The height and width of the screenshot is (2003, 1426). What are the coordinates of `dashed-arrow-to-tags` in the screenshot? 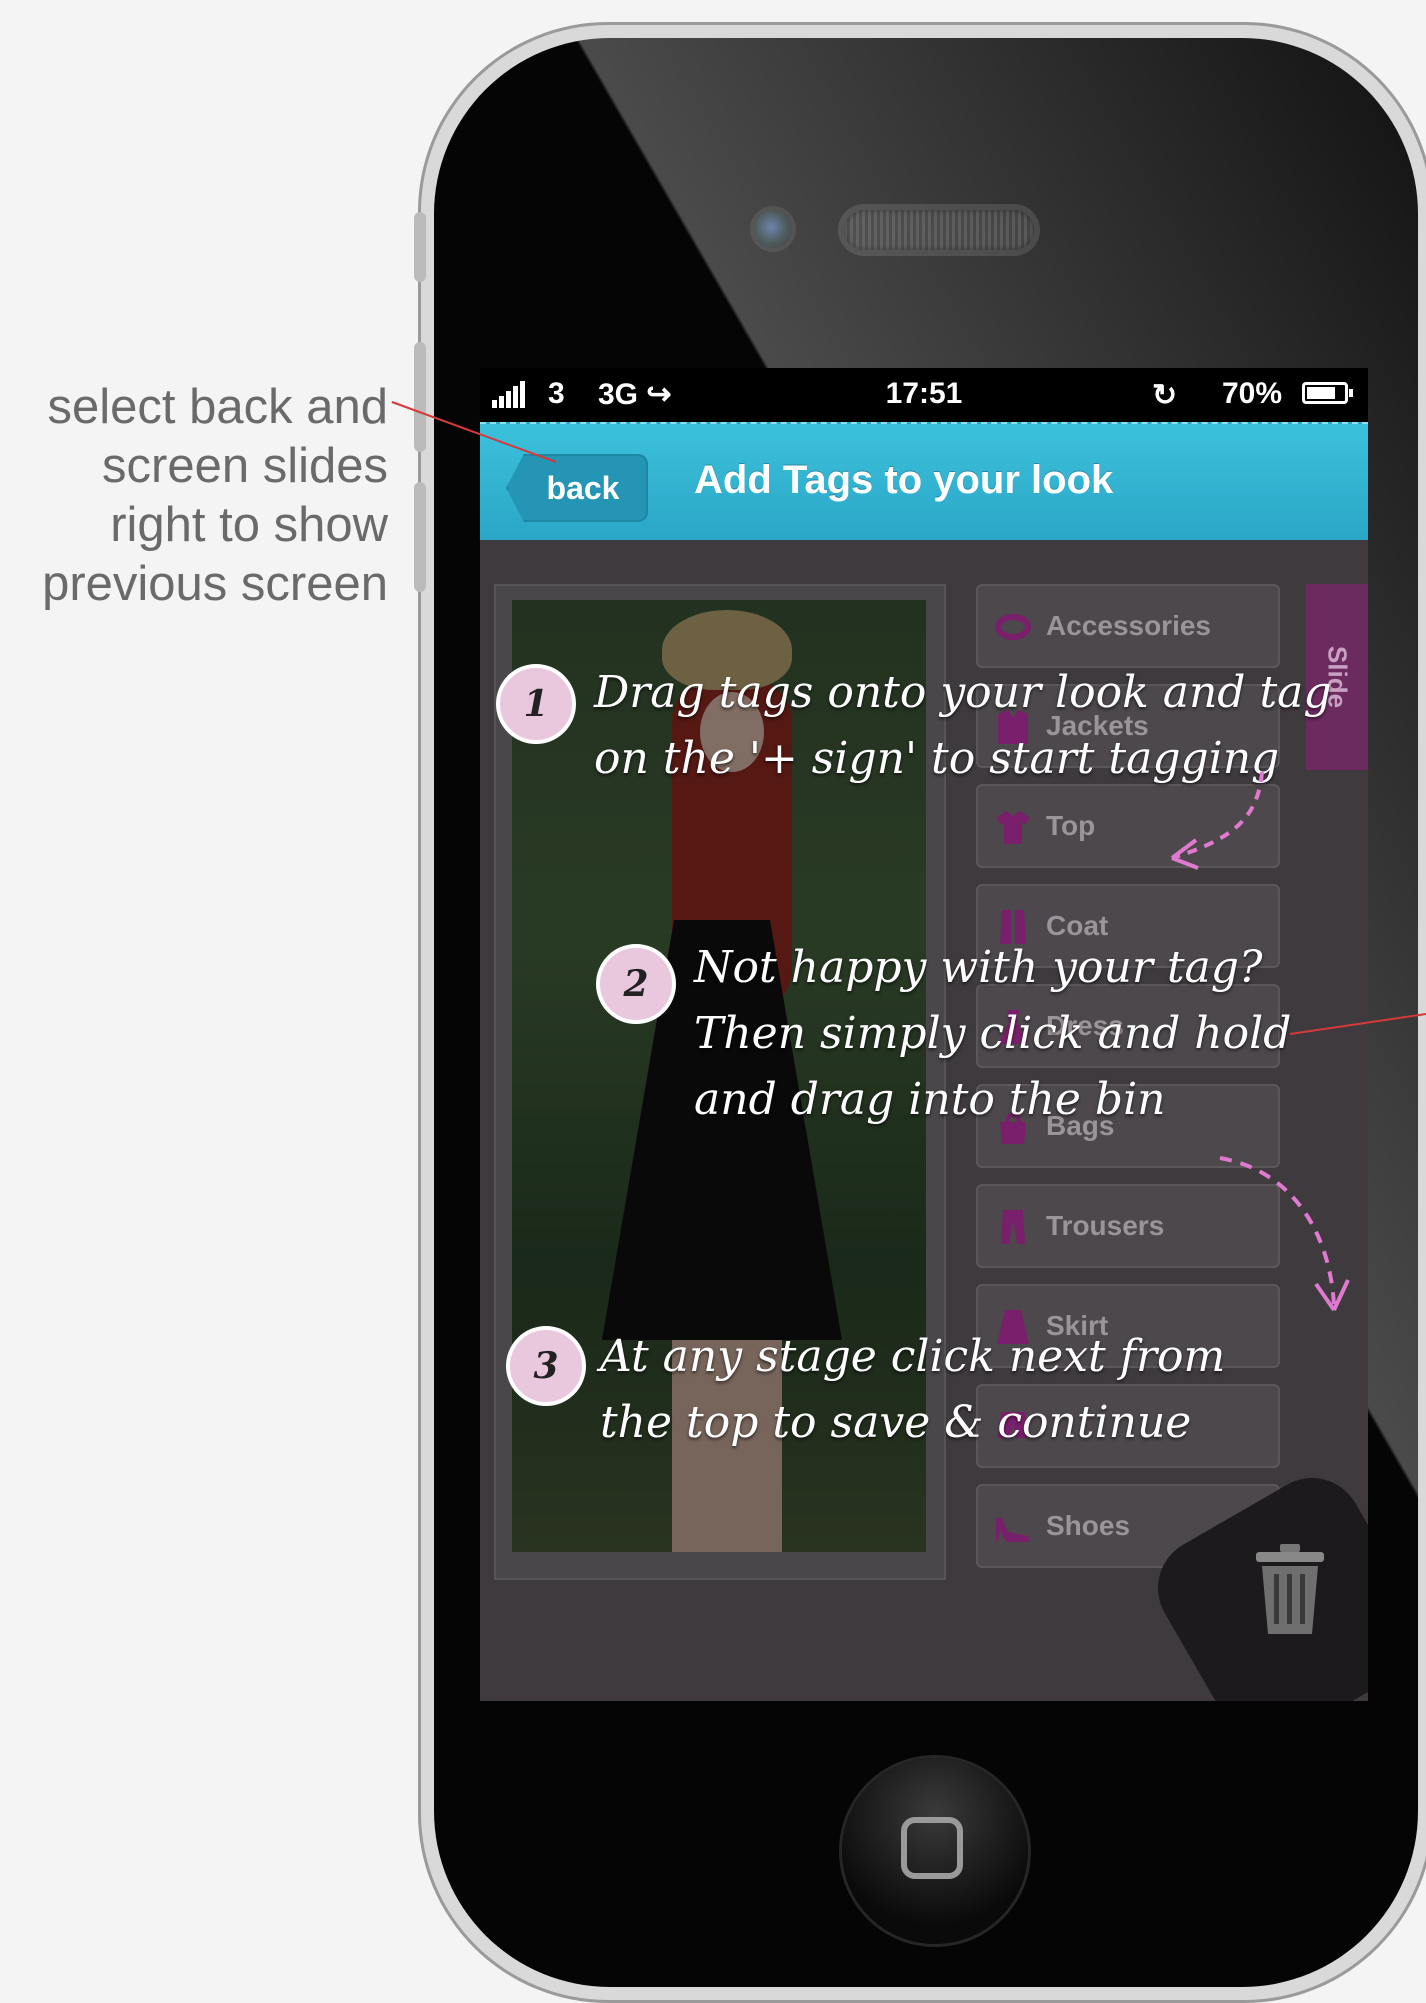 It's located at (1217, 815).